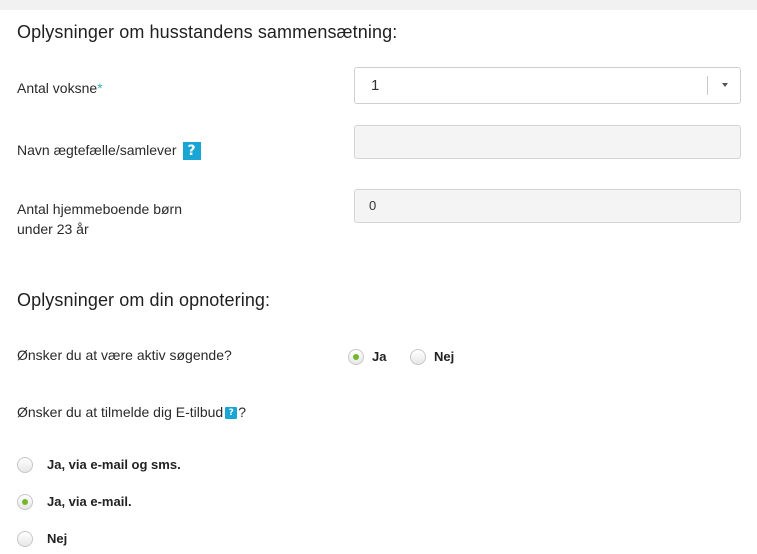  I want to click on e-offers-option-email-label: Ja, via e-mail., so click(89, 501).